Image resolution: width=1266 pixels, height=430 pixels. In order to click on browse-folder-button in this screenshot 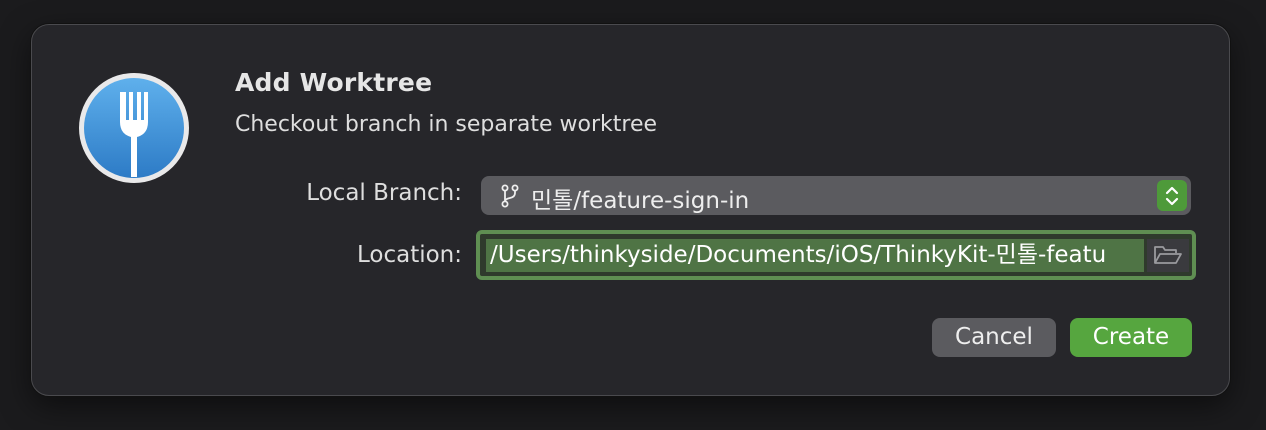, I will do `click(1168, 255)`.